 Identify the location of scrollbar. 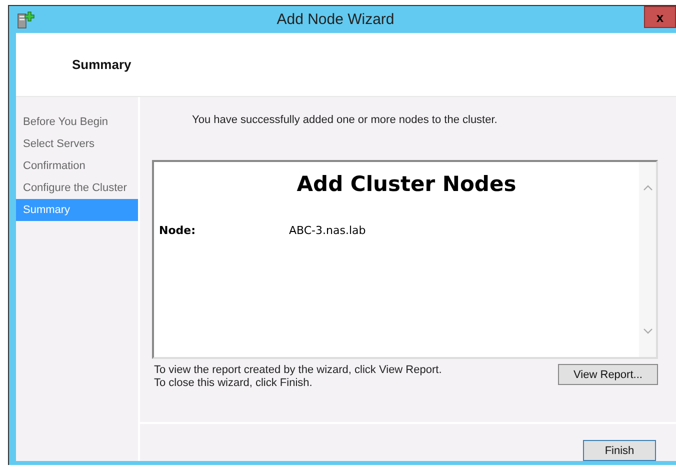
(647, 259).